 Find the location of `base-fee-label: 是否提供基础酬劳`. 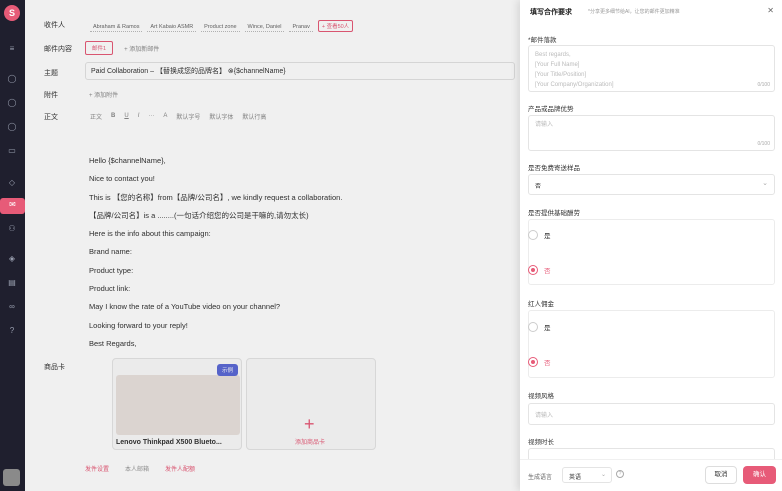

base-fee-label: 是否提供基础酬劳 is located at coordinates (554, 213).